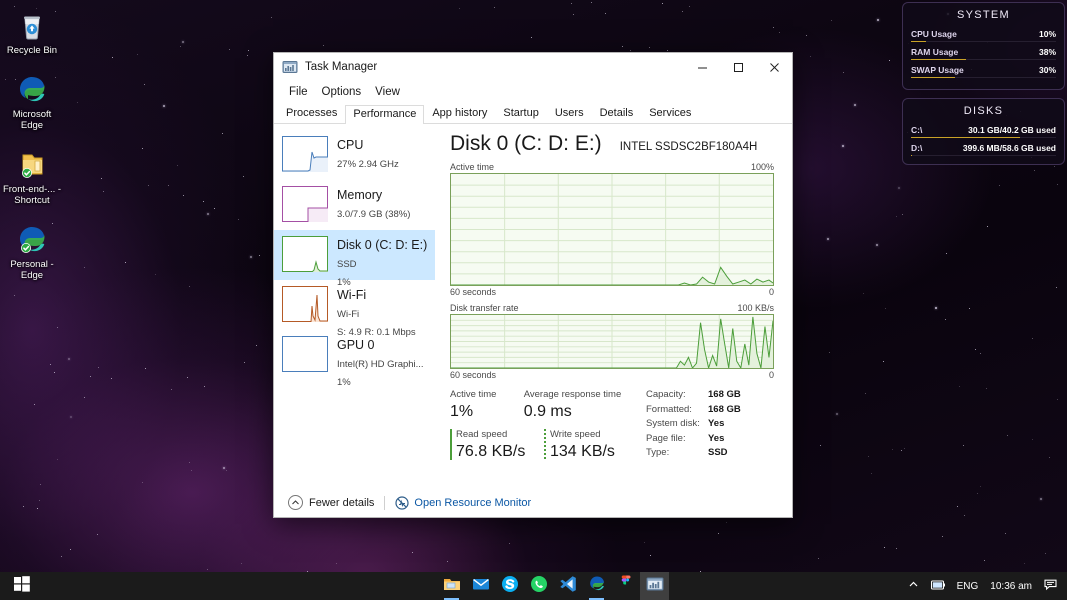  Describe the element at coordinates (32, 165) in the screenshot. I see `folder-shortcut-icon` at that location.